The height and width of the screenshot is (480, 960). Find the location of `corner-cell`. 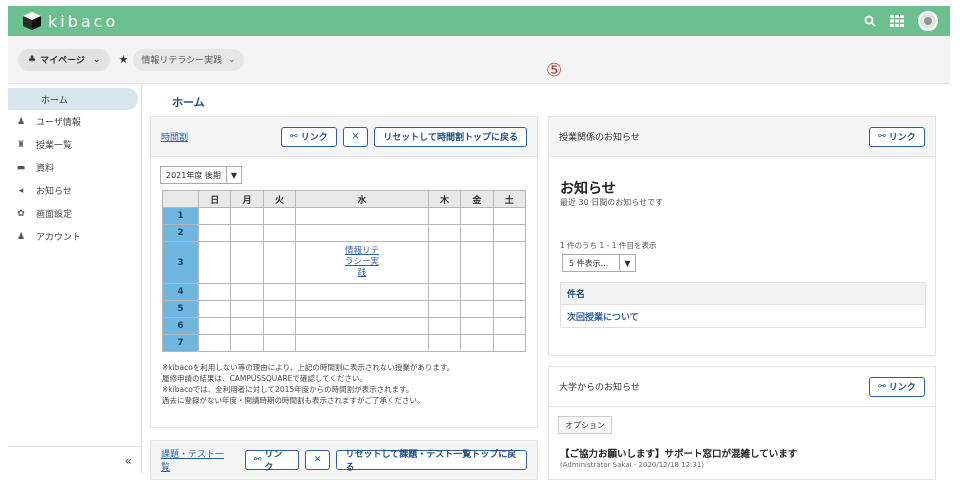

corner-cell is located at coordinates (180, 199).